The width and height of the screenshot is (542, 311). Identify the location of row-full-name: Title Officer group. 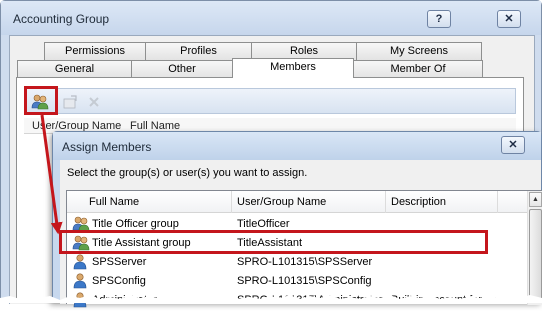
(135, 224).